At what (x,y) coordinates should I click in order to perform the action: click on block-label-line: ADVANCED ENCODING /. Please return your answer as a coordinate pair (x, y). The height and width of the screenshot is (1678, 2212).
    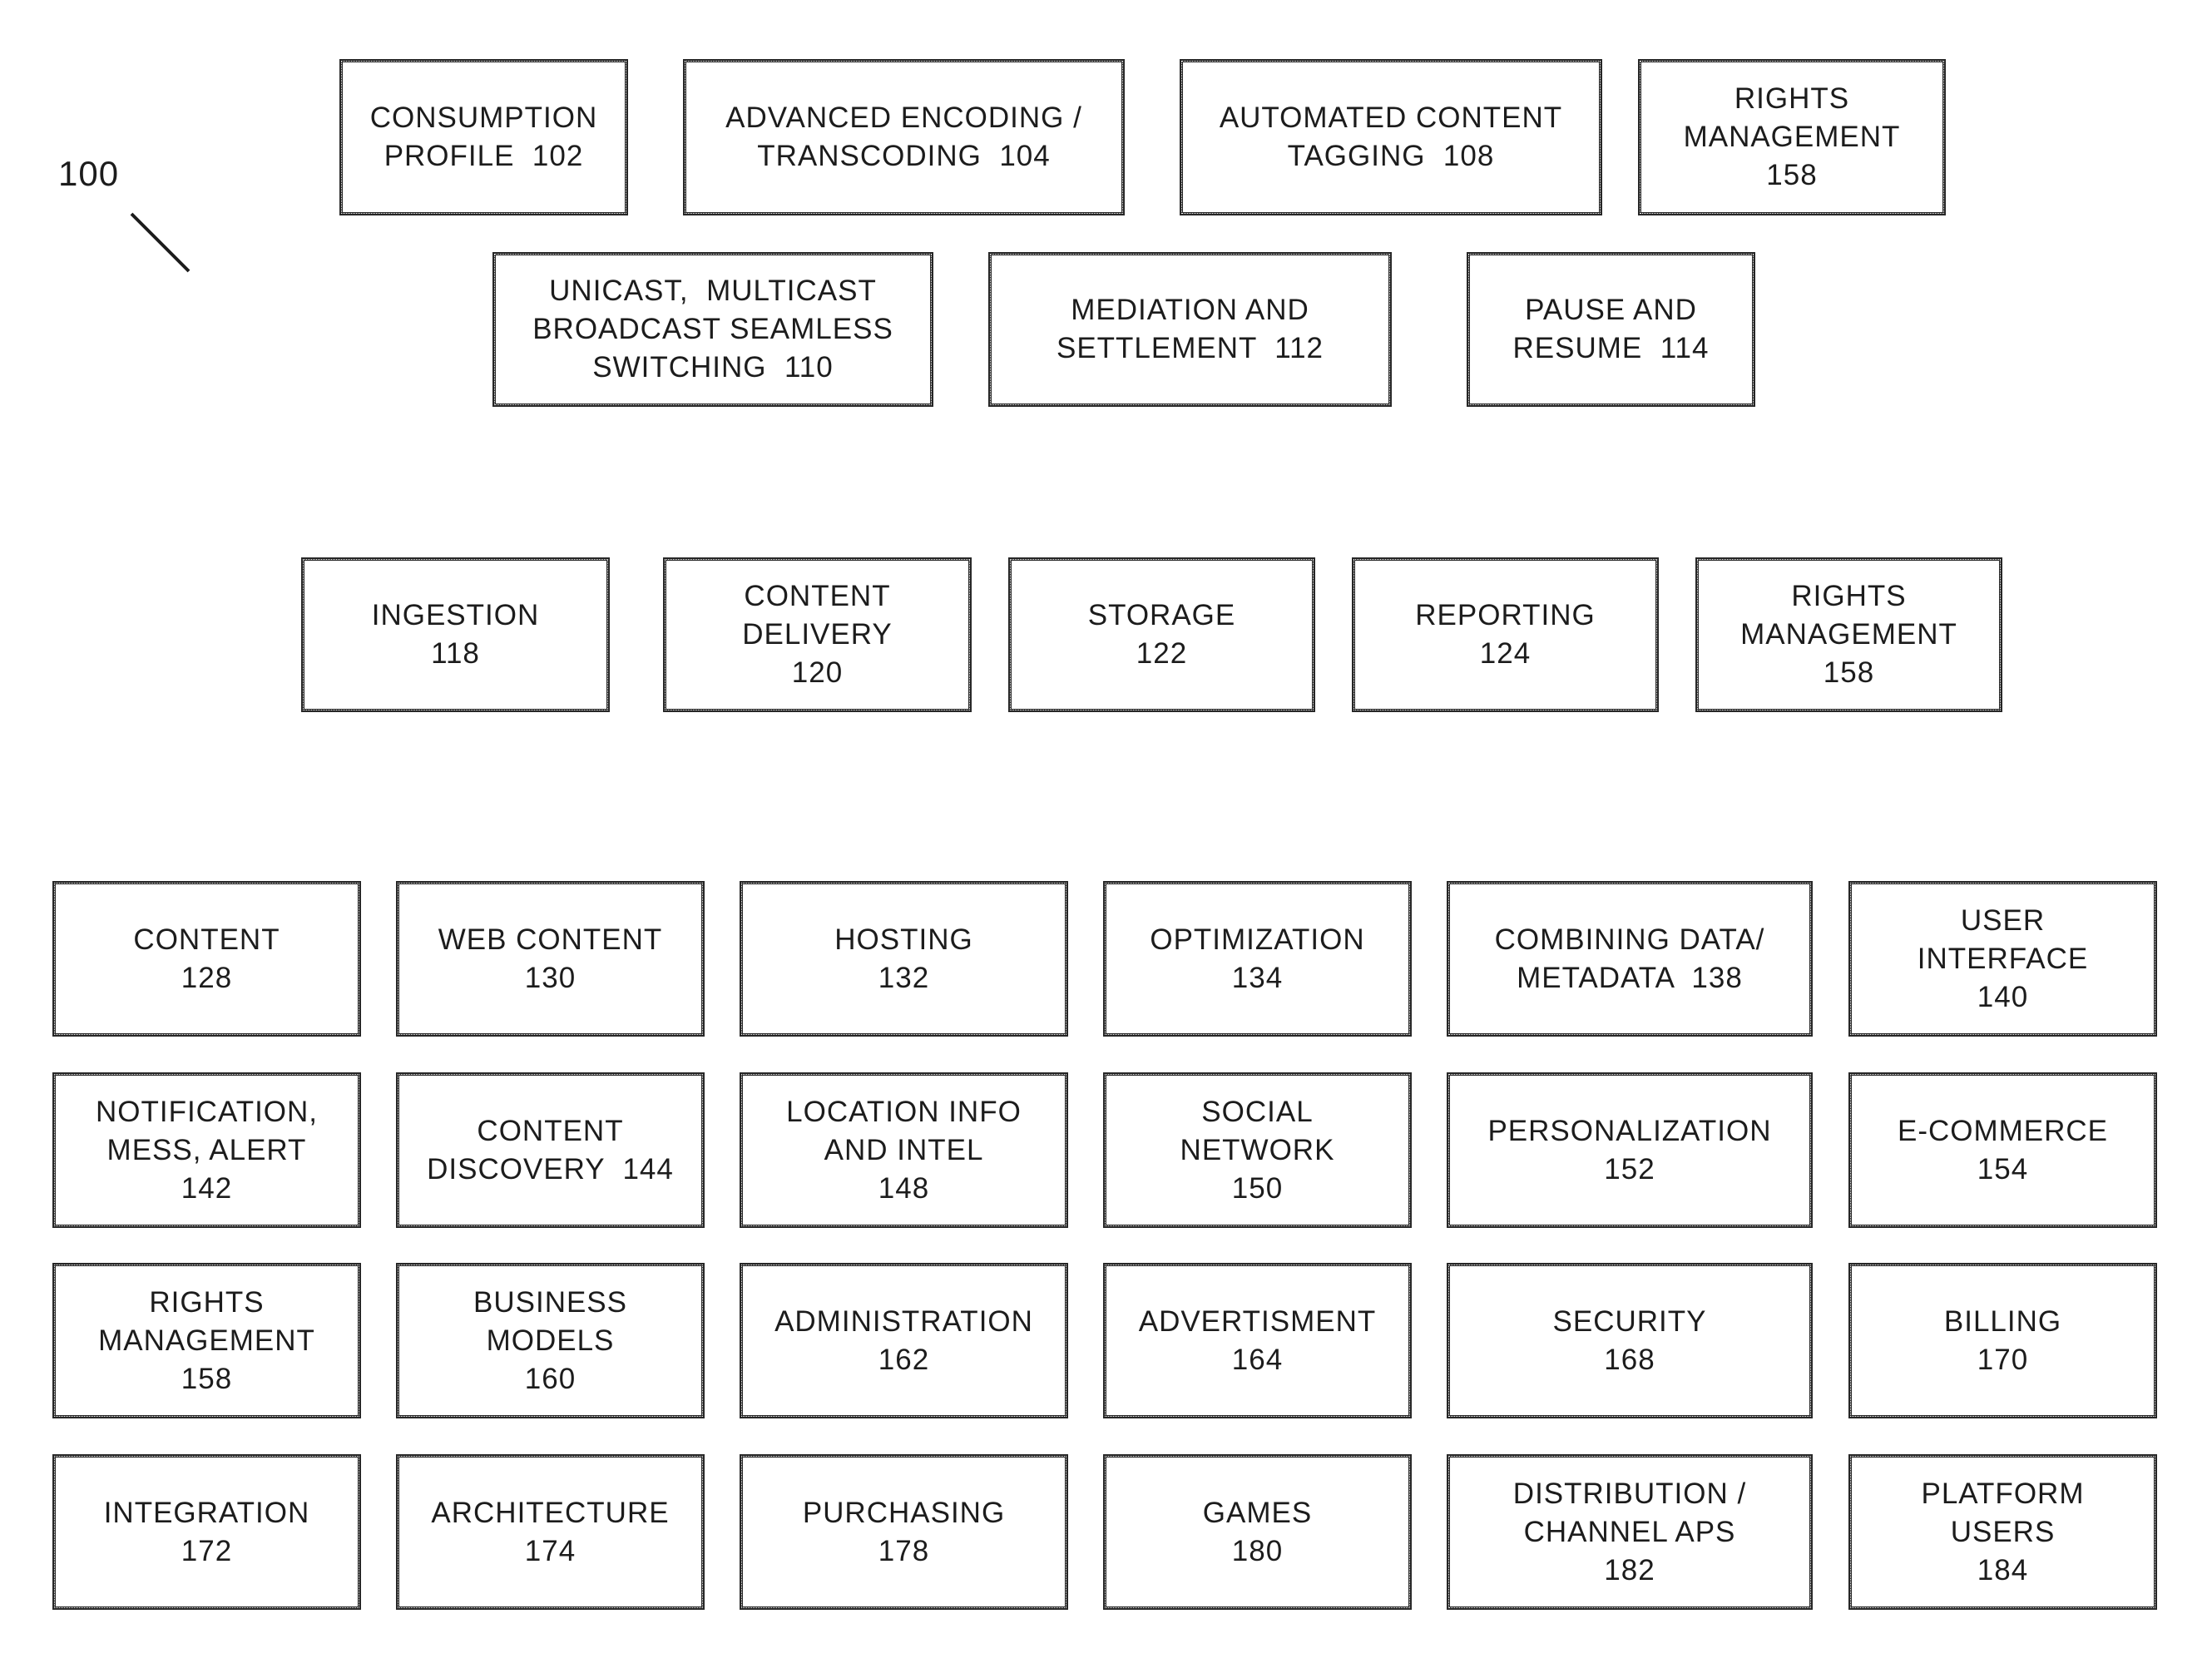
    Looking at the image, I should click on (903, 118).